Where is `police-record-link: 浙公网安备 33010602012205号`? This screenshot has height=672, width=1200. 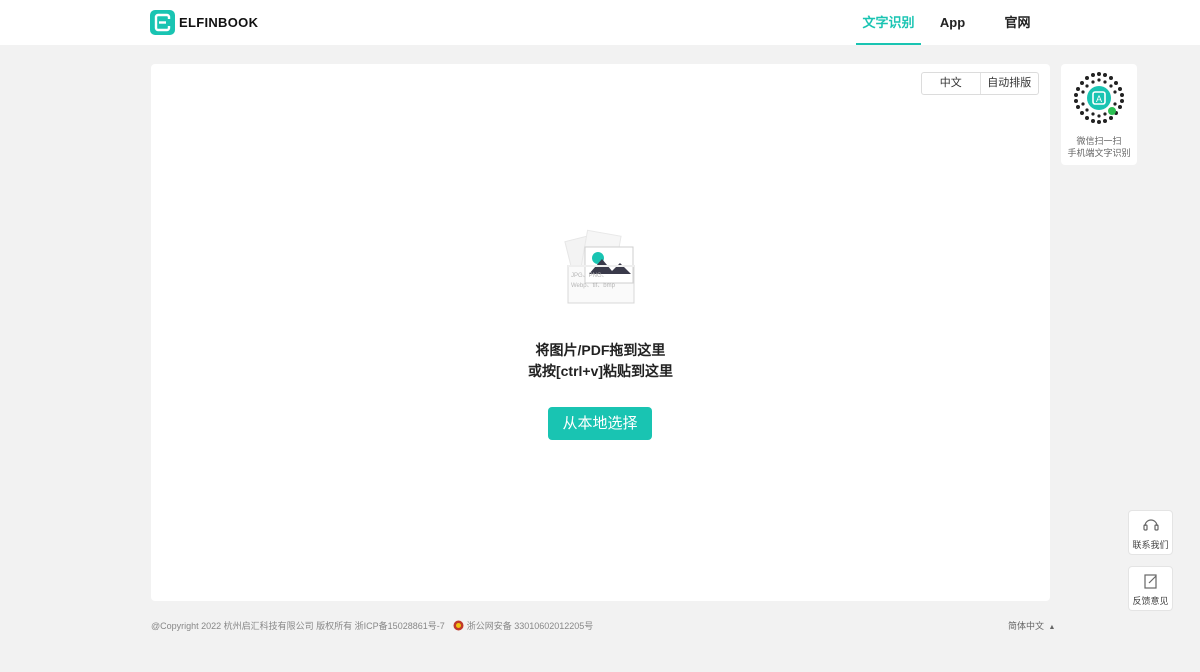
police-record-link: 浙公网安备 33010602012205号 is located at coordinates (530, 625).